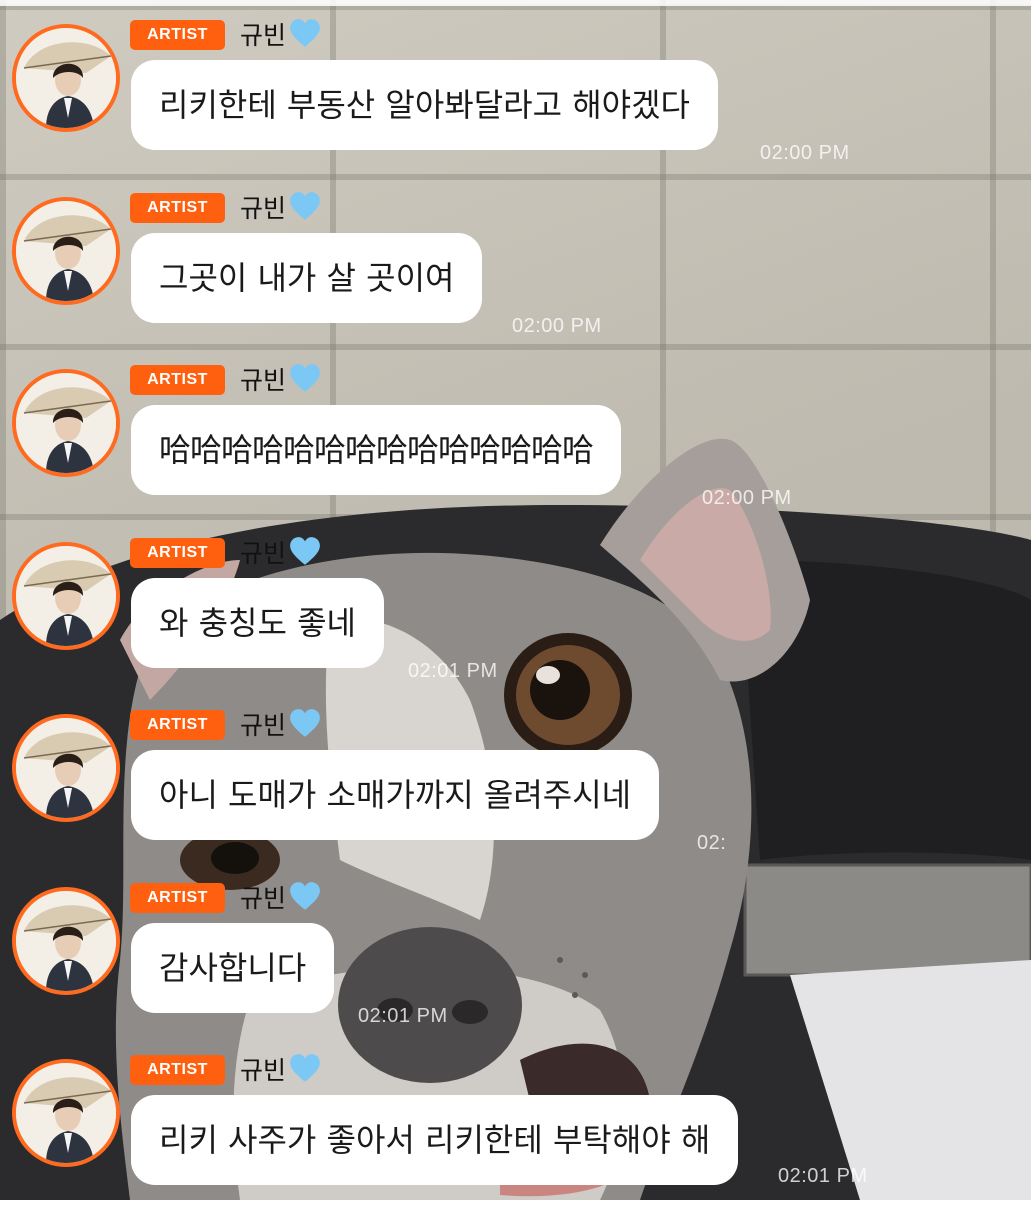 The height and width of the screenshot is (1217, 1031). What do you see at coordinates (515, 960) in the screenshot?
I see `chat-message: ARTIST 규빈 감사합니다 02:01 PM` at bounding box center [515, 960].